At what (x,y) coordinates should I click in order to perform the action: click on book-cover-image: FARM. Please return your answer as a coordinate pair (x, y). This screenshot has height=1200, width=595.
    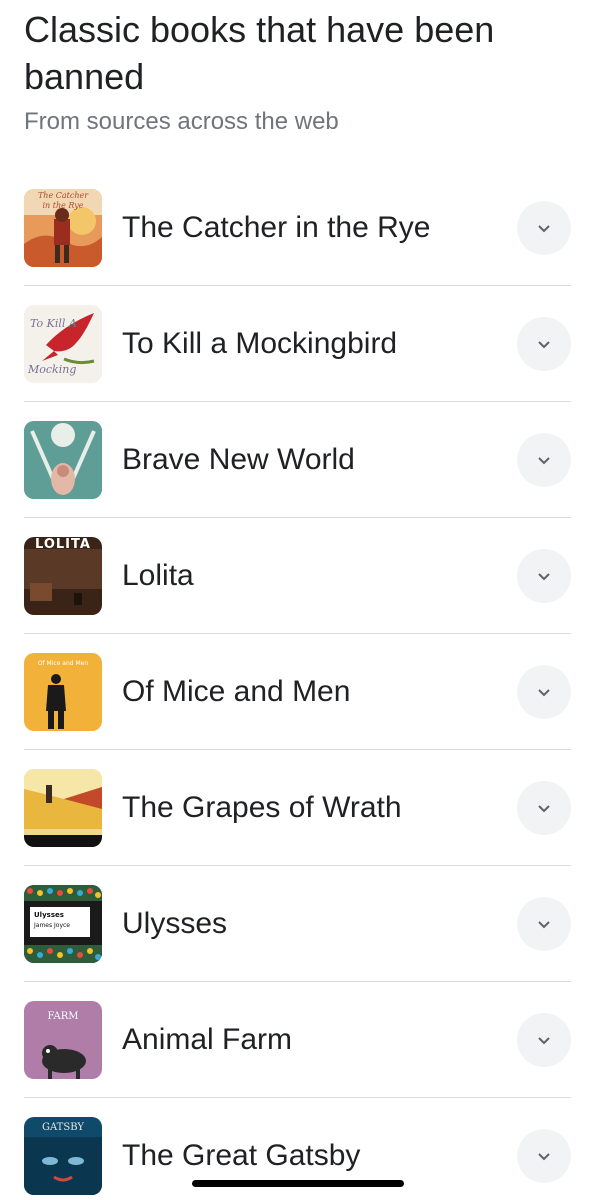
    Looking at the image, I should click on (63, 1039).